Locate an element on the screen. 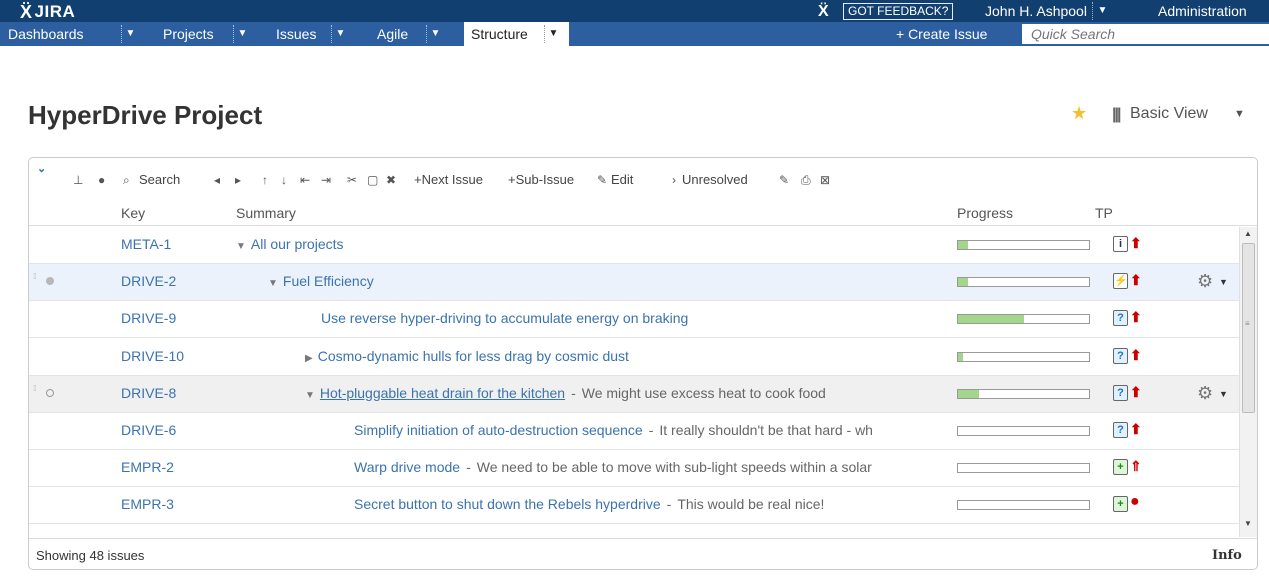 The height and width of the screenshot is (577, 1269). nav-structure: Structure ▼ is located at coordinates (516, 34).